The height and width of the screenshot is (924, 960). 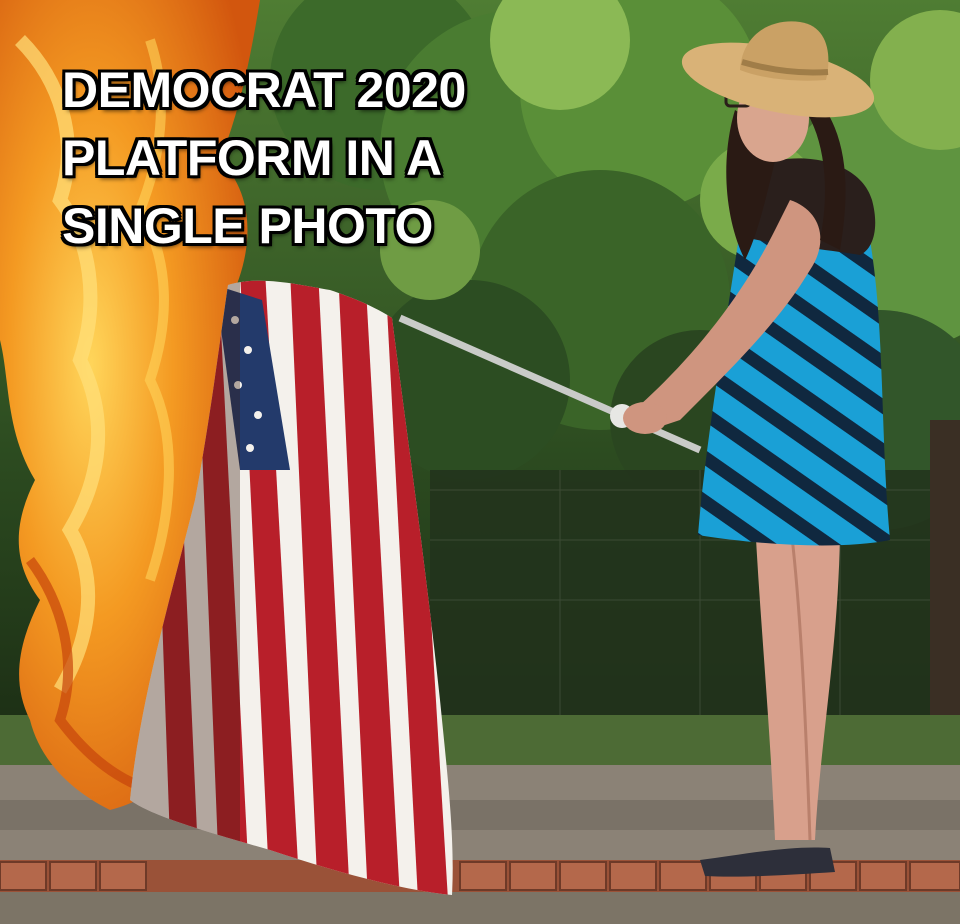 What do you see at coordinates (264, 90) in the screenshot?
I see `caption-line-1: DEMOCRAT 2020` at bounding box center [264, 90].